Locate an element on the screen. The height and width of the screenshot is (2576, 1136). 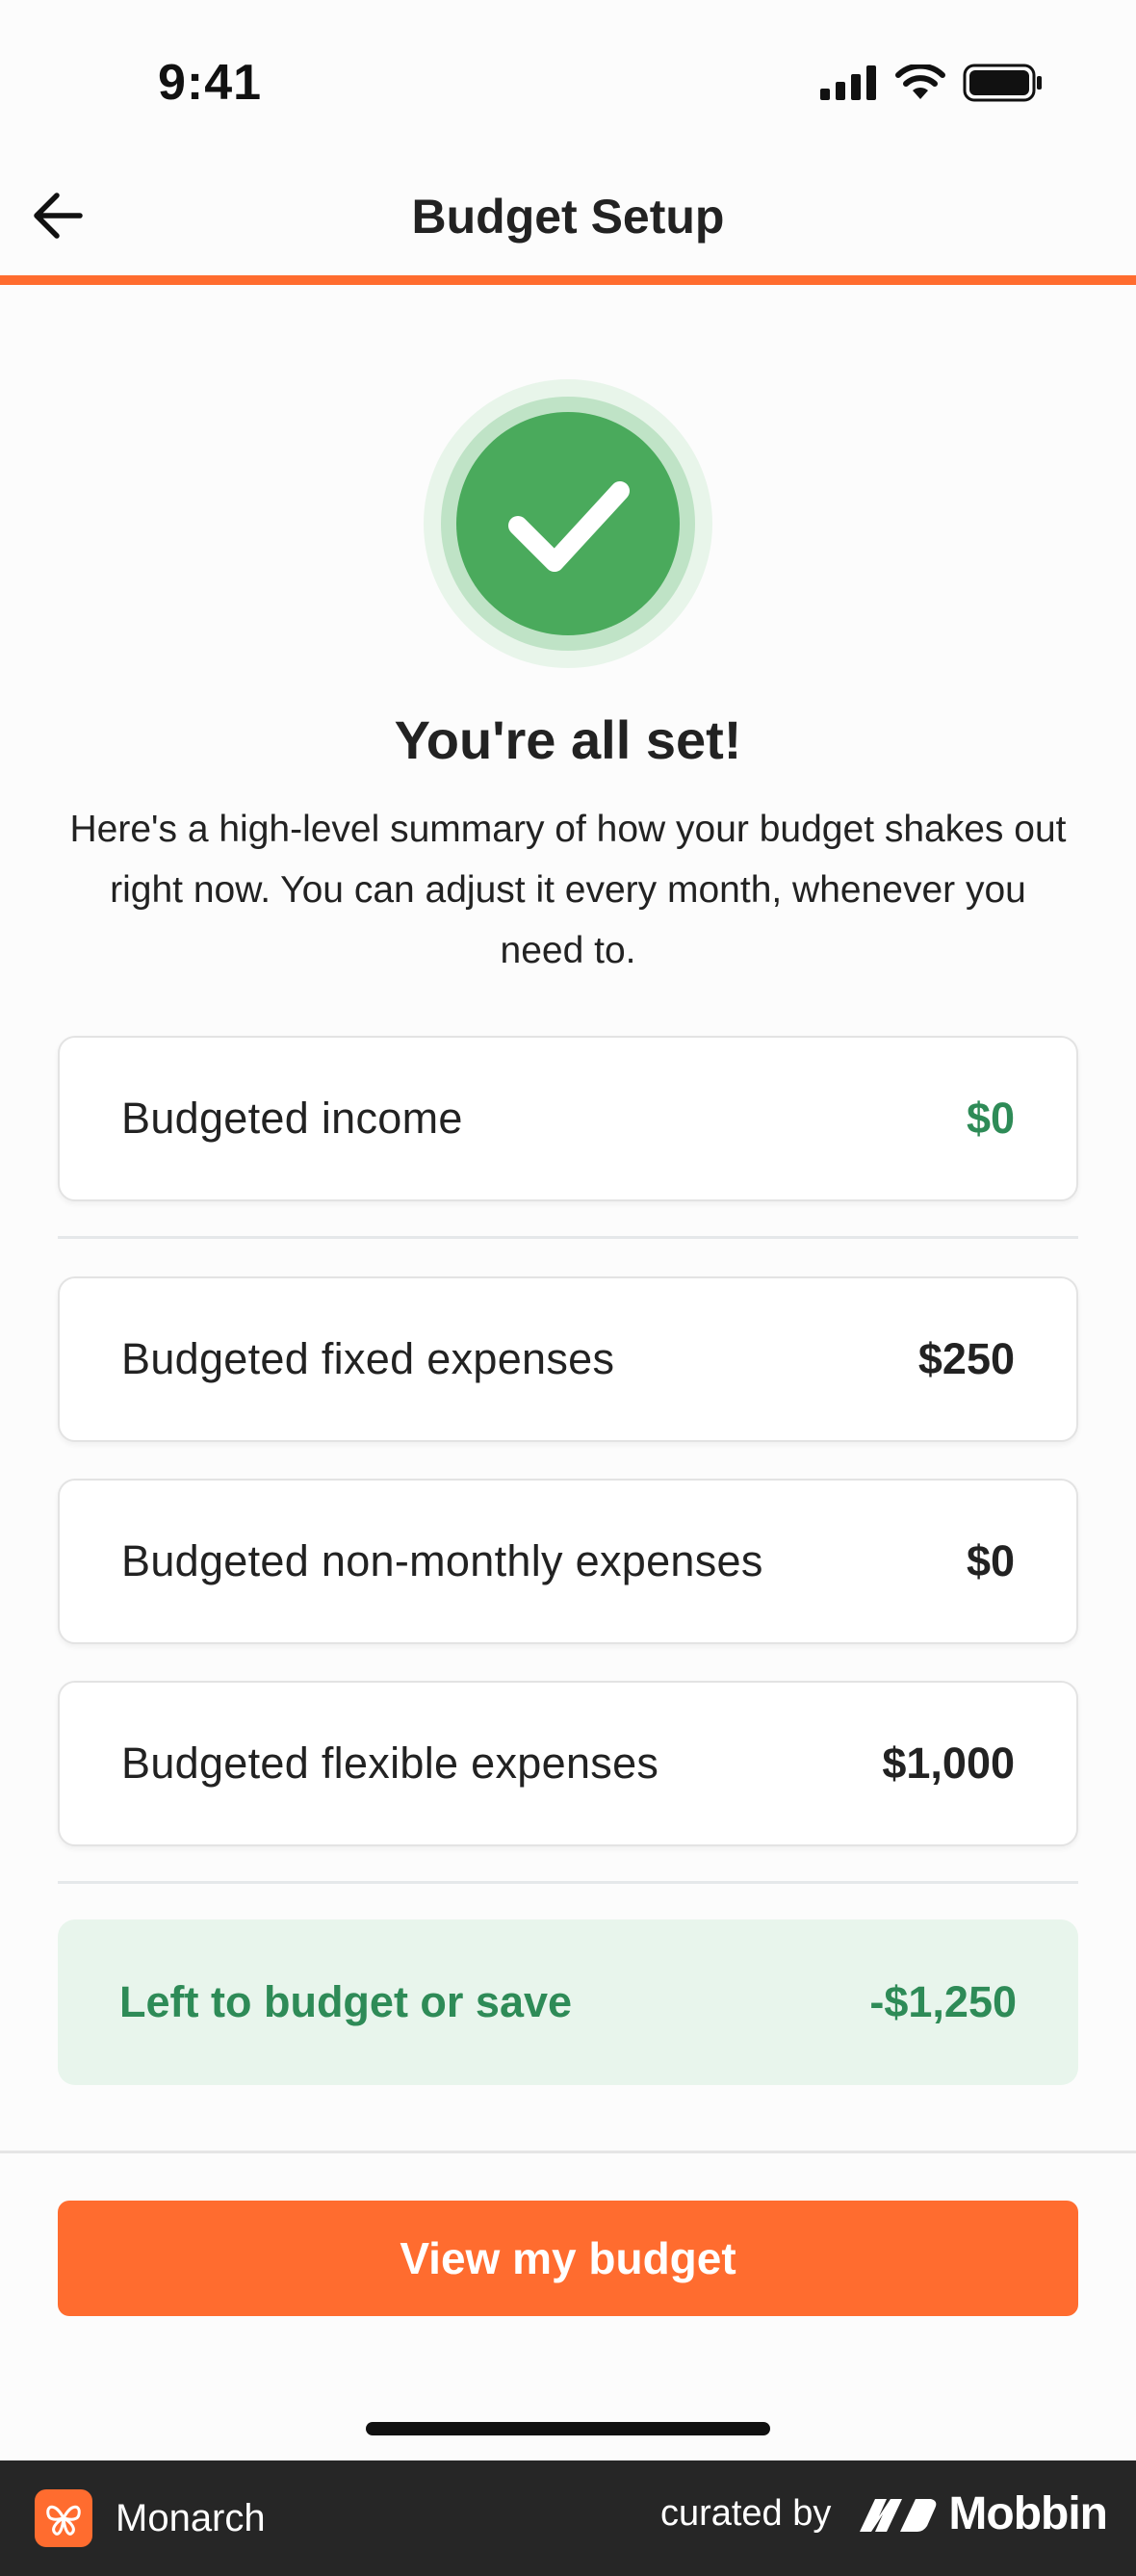
left-to-budget-summary: Left to budget or save -$1,250 is located at coordinates (568, 2002).